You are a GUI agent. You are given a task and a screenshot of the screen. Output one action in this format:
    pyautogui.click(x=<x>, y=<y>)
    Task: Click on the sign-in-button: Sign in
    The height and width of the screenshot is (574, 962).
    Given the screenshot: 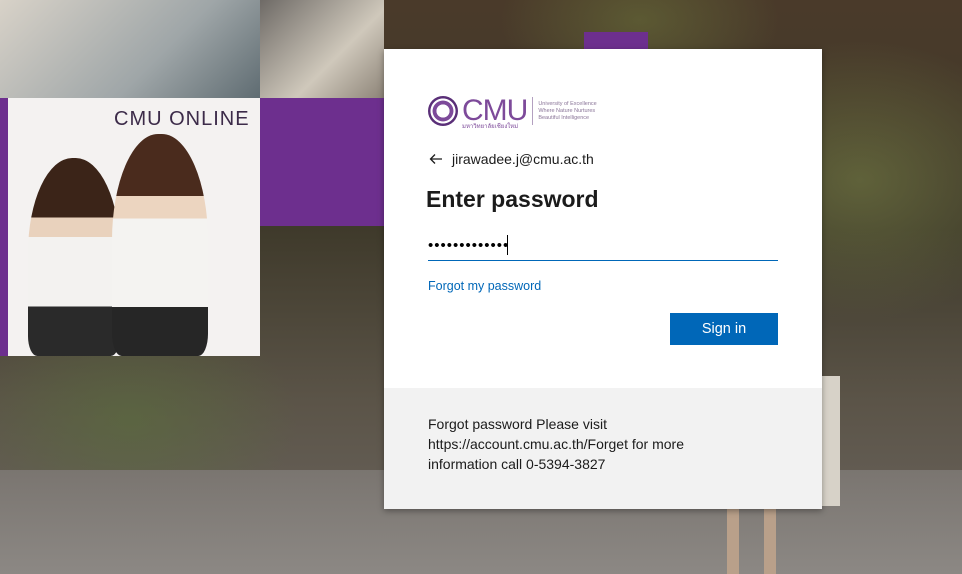 What is the action you would take?
    pyautogui.click(x=724, y=329)
    